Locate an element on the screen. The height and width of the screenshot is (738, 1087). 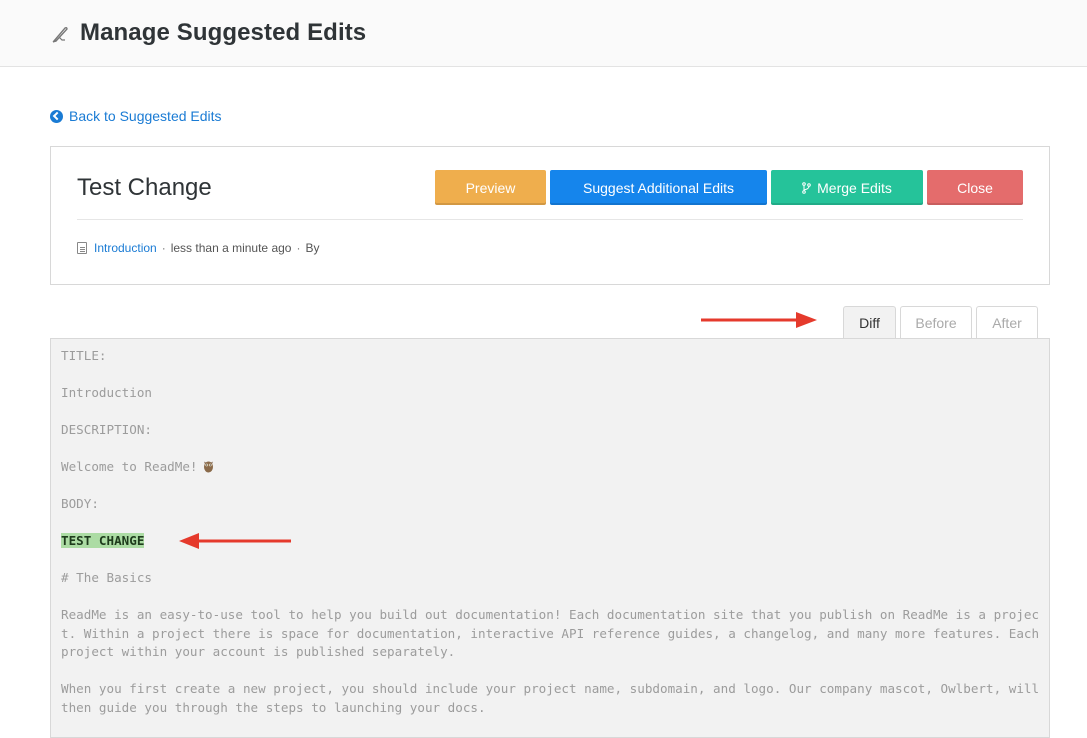
tab-after: After is located at coordinates (1007, 322).